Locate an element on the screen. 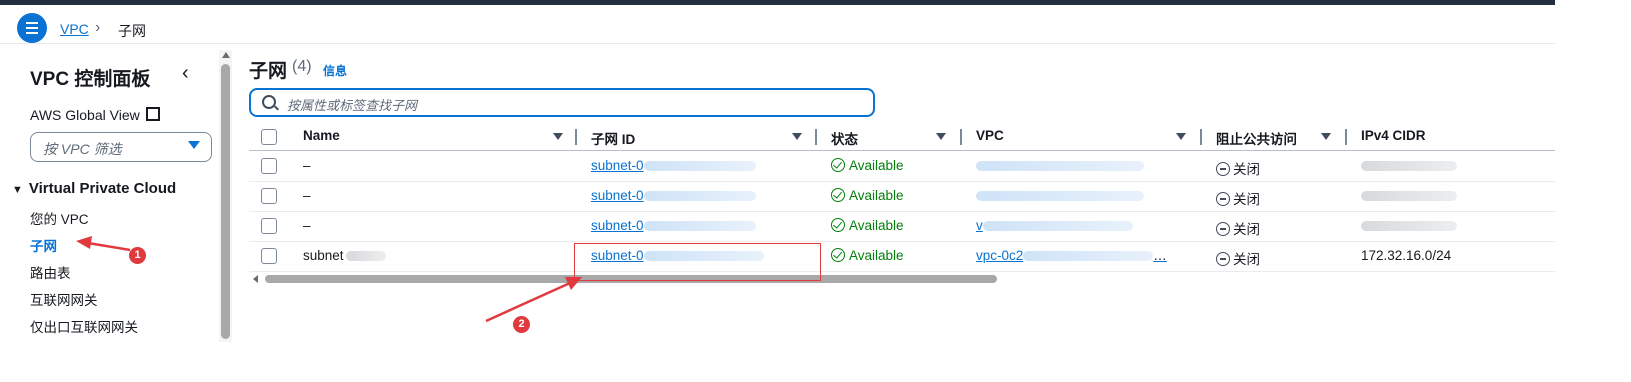 This screenshot has height=382, width=1631. annotation-arrows is located at coordinates (329, 279).